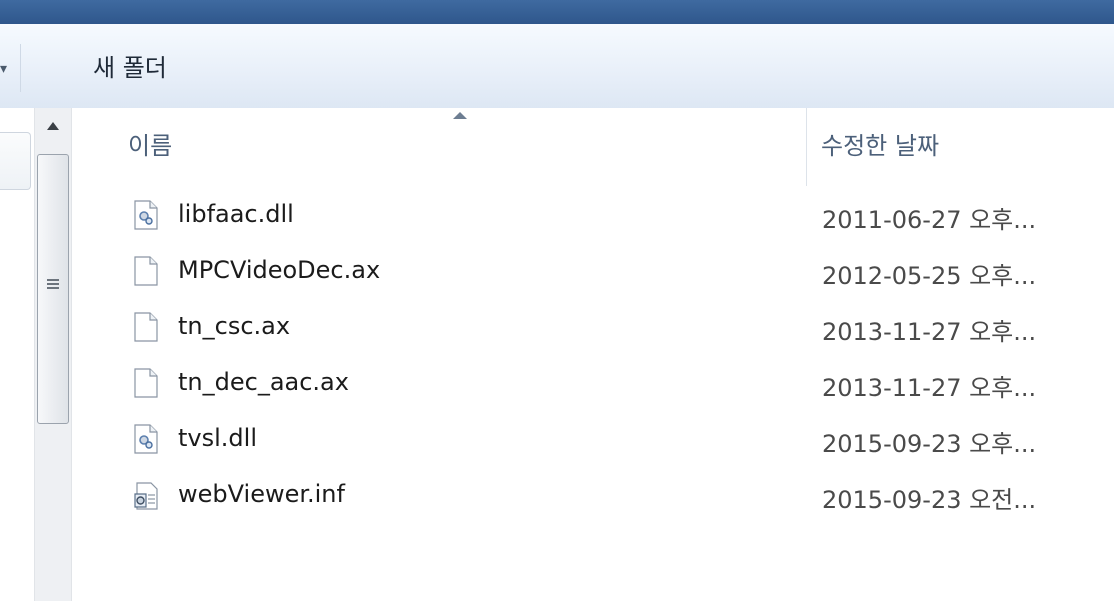 The image size is (1114, 601). I want to click on grip-icon, so click(53, 285).